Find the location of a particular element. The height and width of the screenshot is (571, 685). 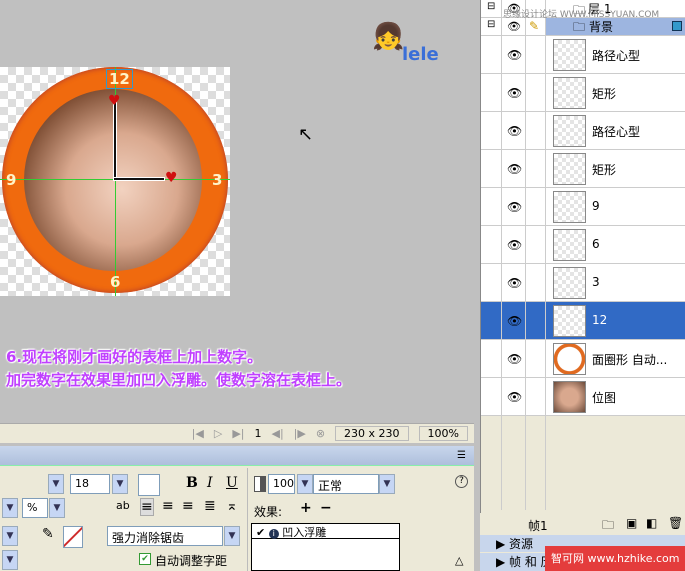

number-3: 3 is located at coordinates (217, 180).